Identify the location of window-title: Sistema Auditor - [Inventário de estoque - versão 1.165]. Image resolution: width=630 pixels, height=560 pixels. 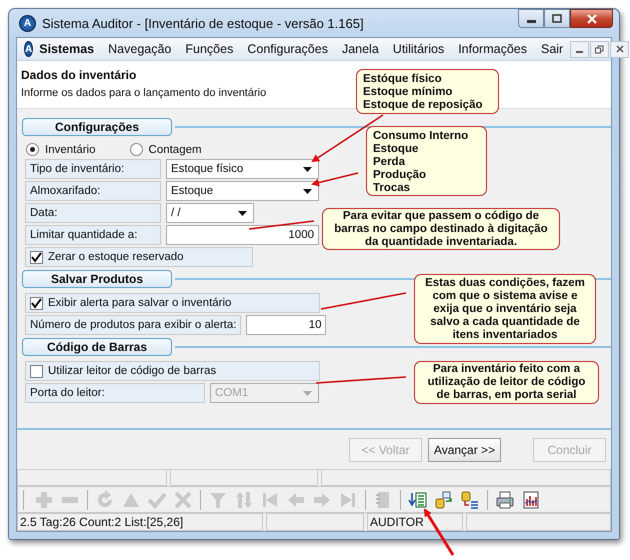
(203, 23).